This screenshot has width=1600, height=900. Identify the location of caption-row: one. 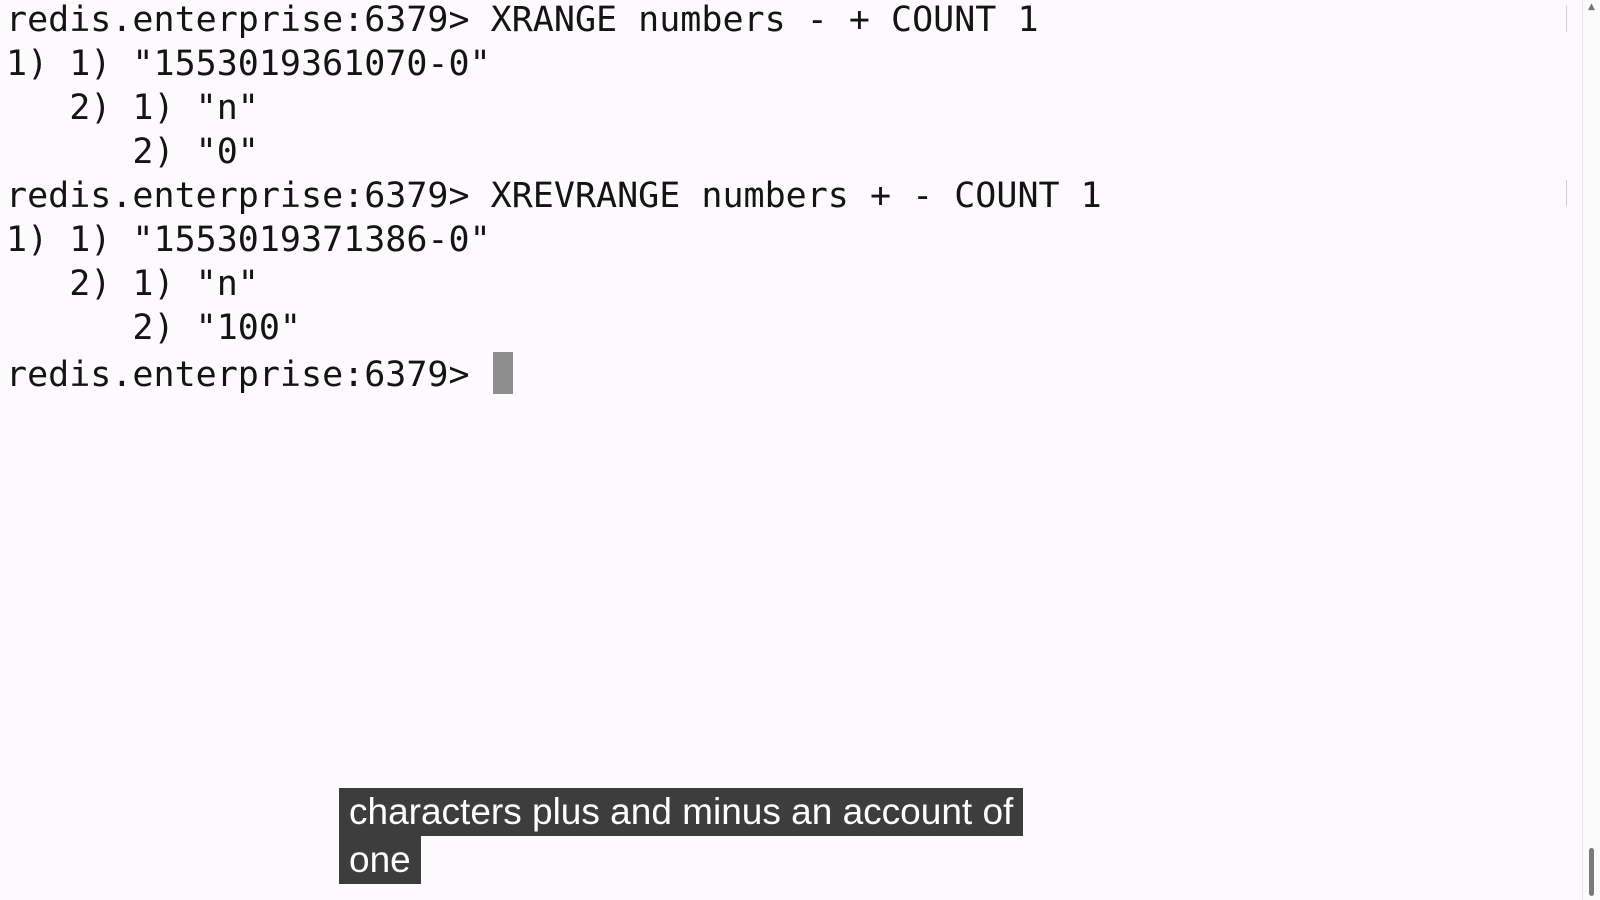
(681, 860).